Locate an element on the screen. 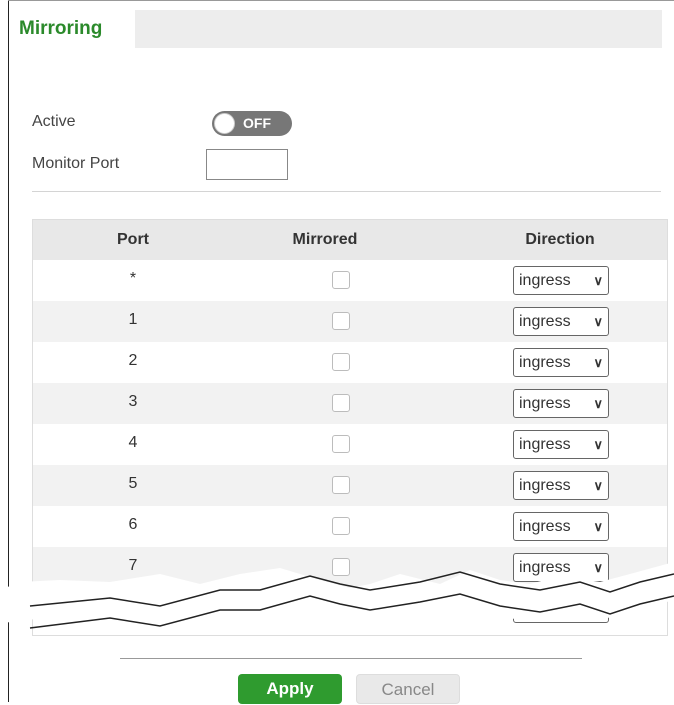 Image resolution: width=674 pixels, height=705 pixels. port-cell: 6 is located at coordinates (133, 524).